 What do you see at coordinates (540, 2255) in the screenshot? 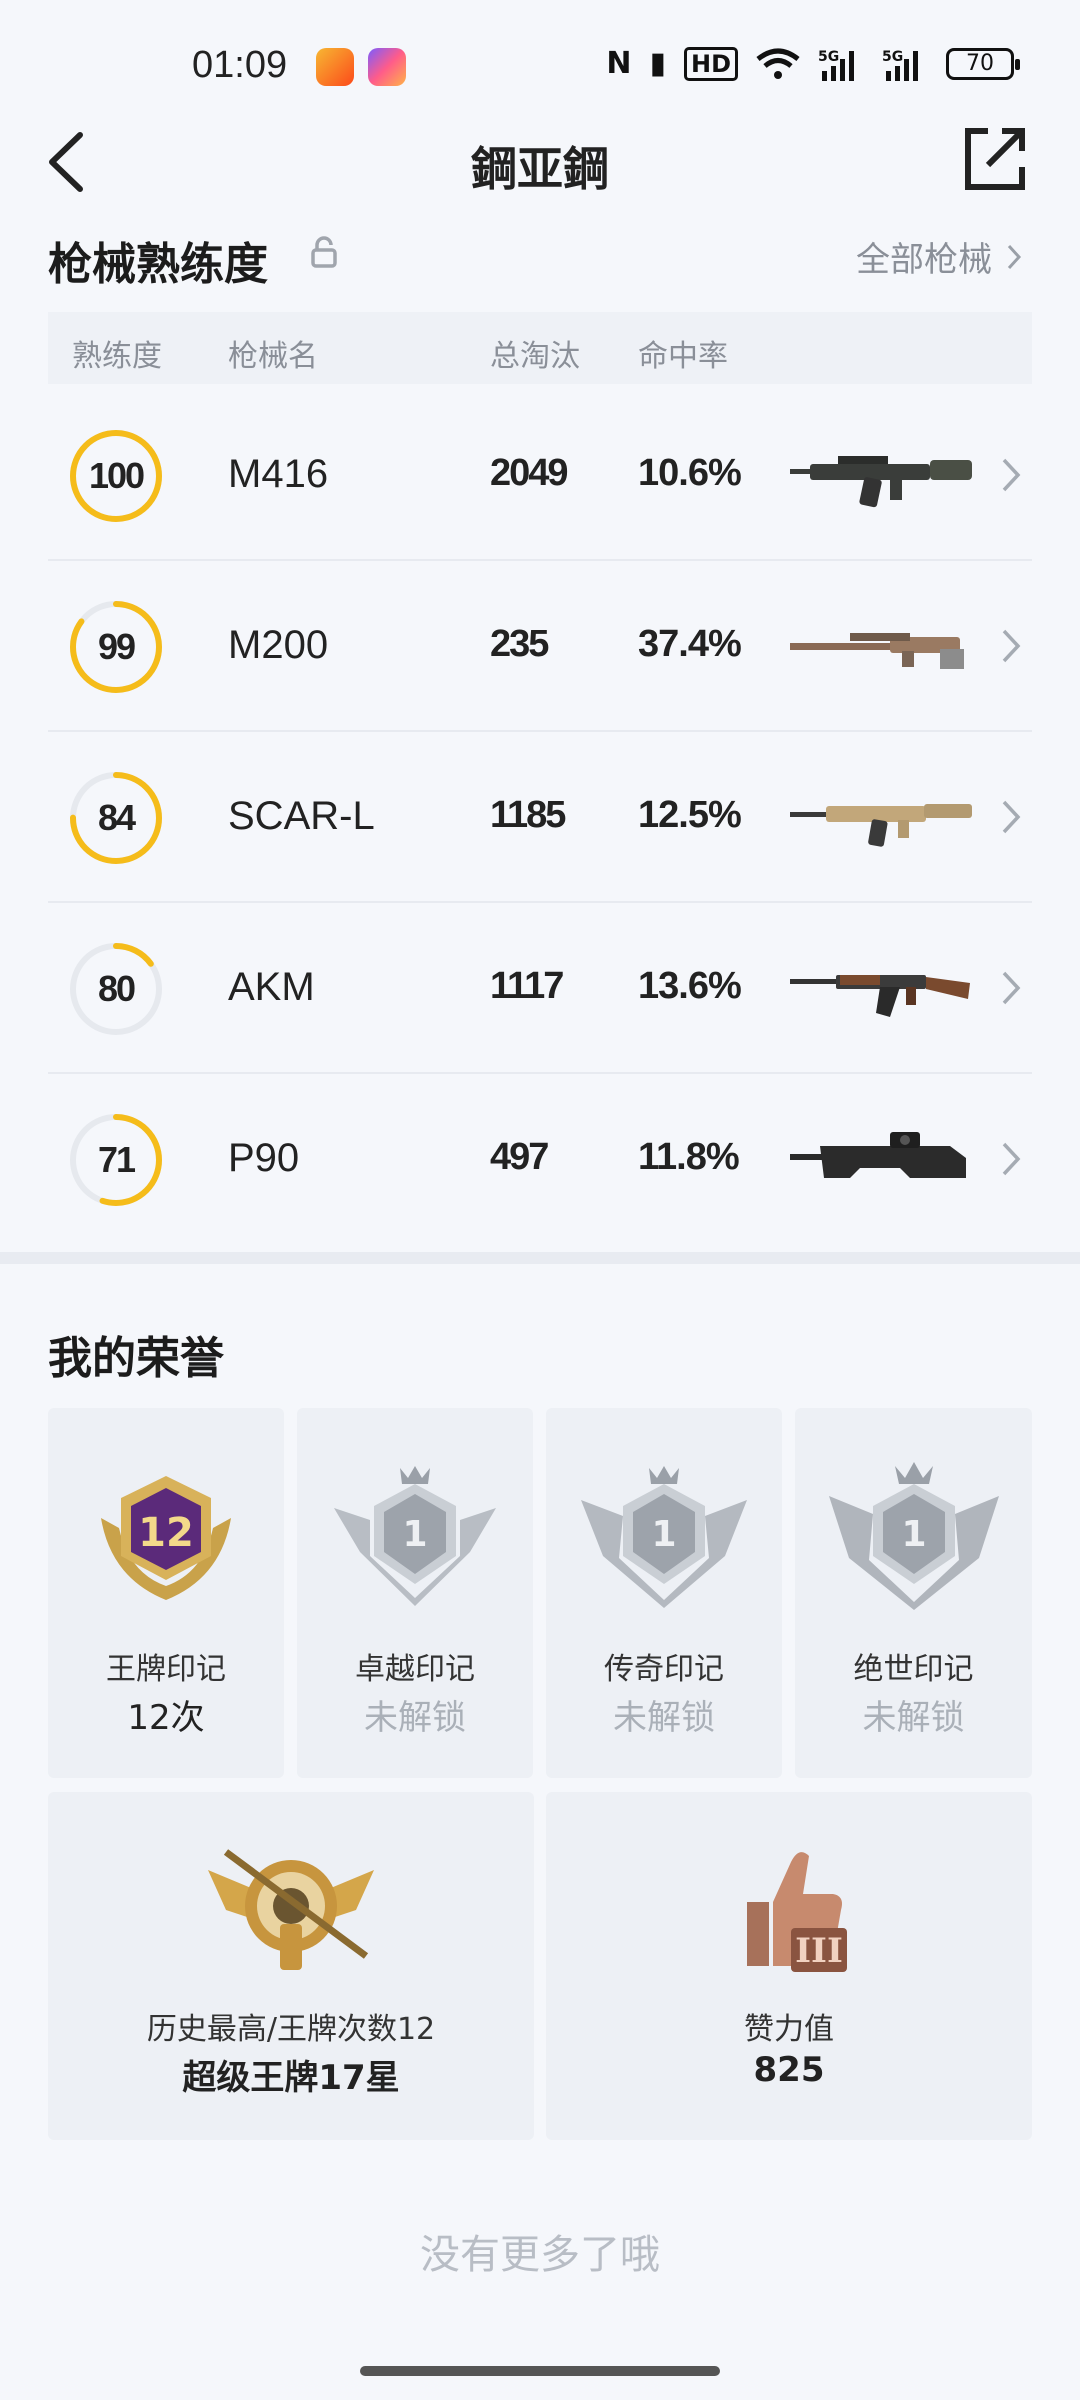
I see `no-more-text: 没有更多了哦` at bounding box center [540, 2255].